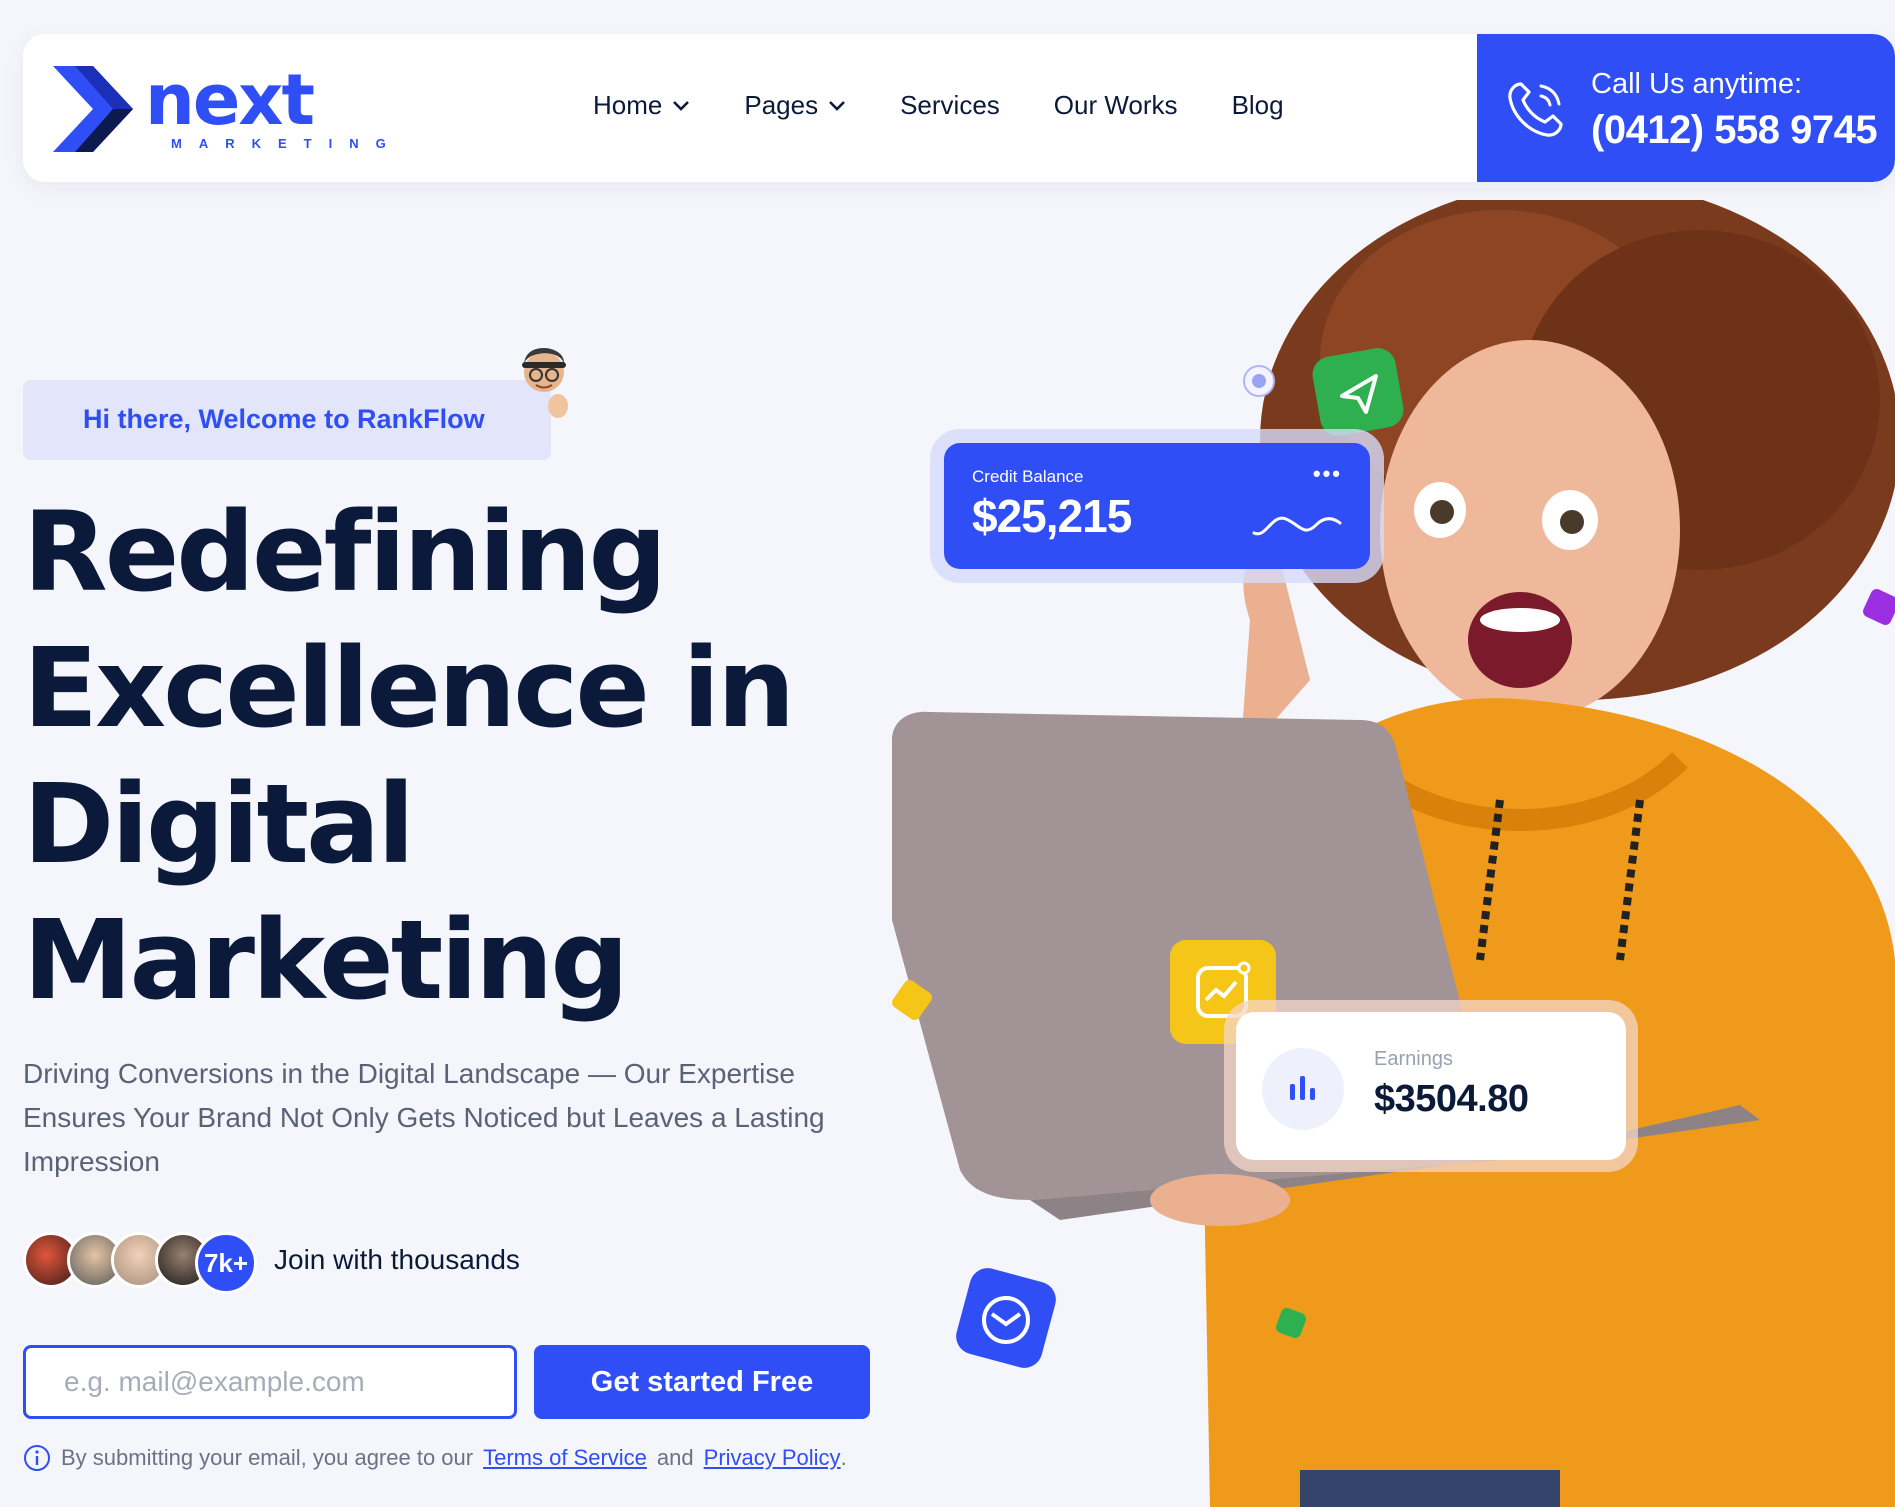  I want to click on credit-label: Credit Balance, so click(1028, 476).